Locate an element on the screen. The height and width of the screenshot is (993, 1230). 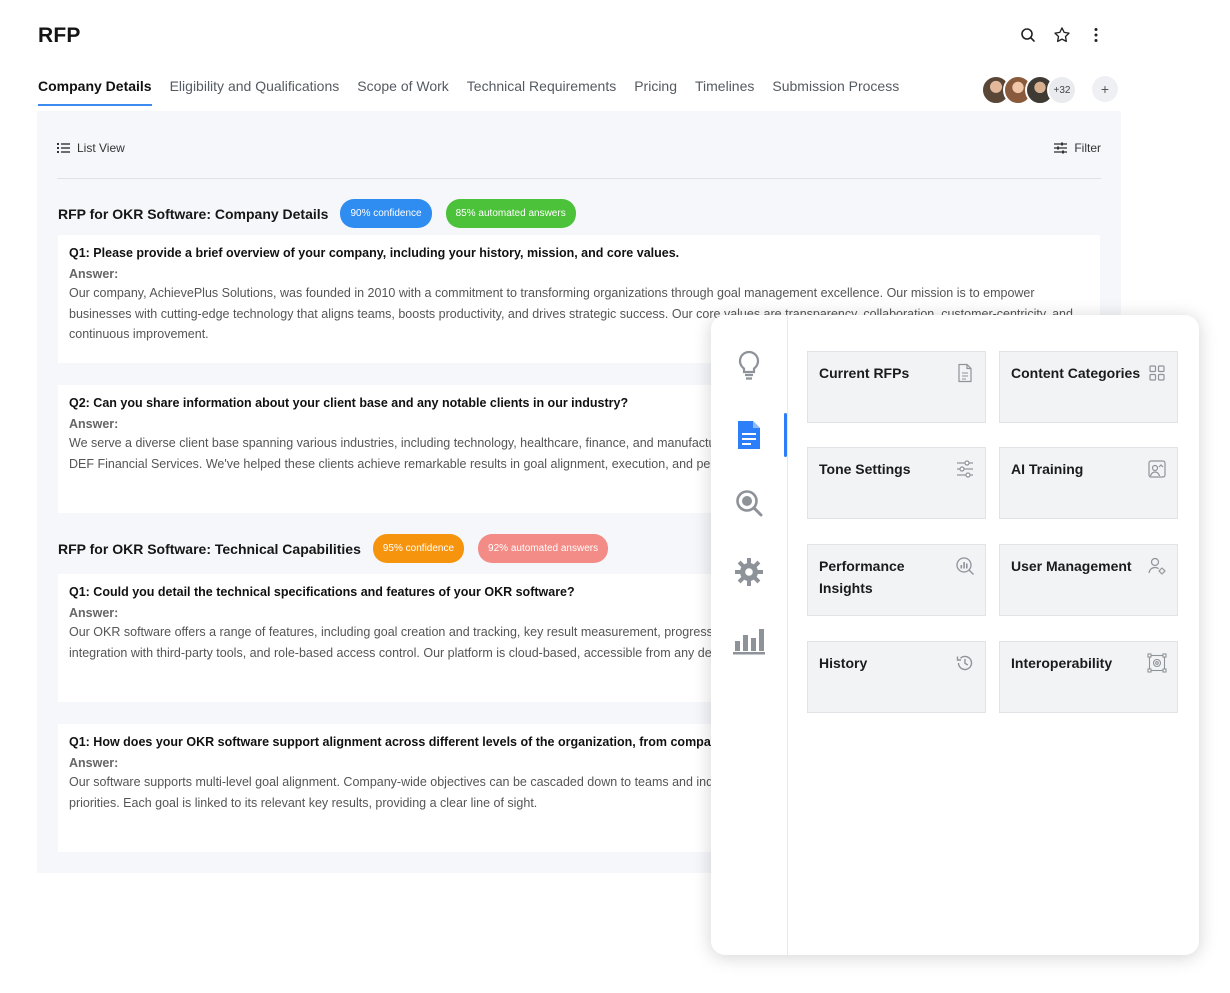
tile-performance-insights: Performance Insights is located at coordinates (896, 580).